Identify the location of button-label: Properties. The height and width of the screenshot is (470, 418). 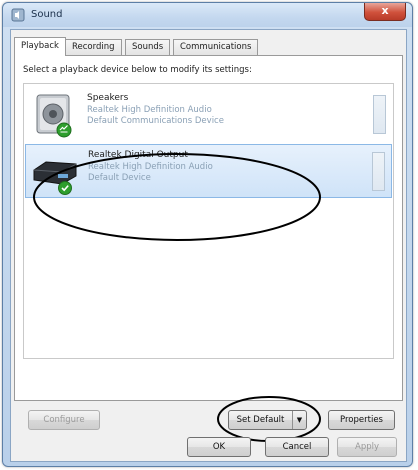
(361, 420).